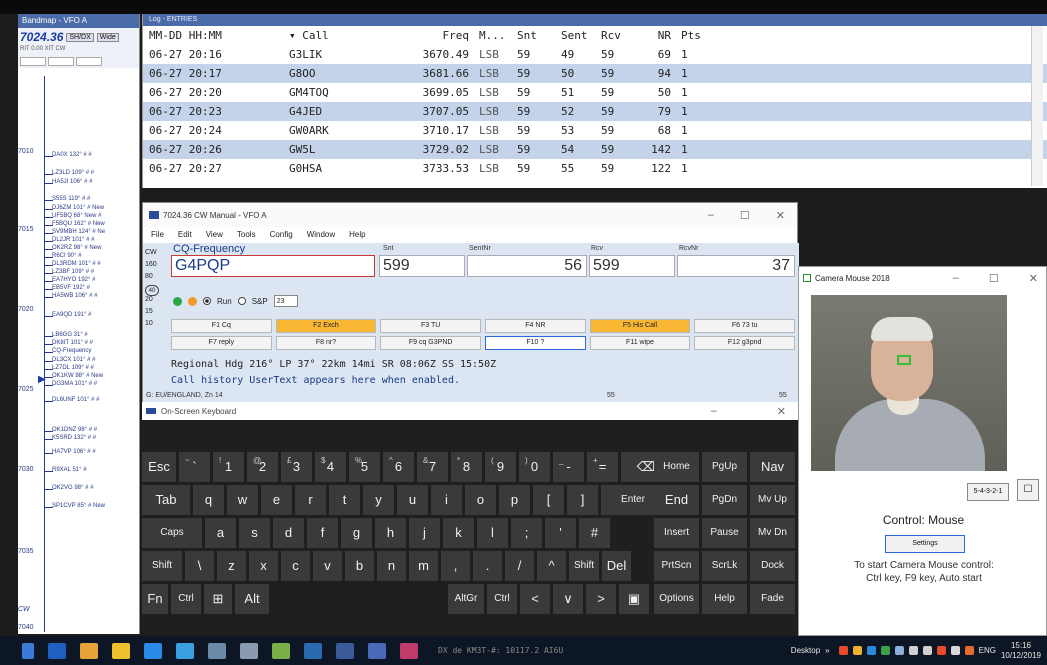 The image size is (1047, 665). Describe the element at coordinates (157, 279) in the screenshot. I see `band-80: 80` at that location.